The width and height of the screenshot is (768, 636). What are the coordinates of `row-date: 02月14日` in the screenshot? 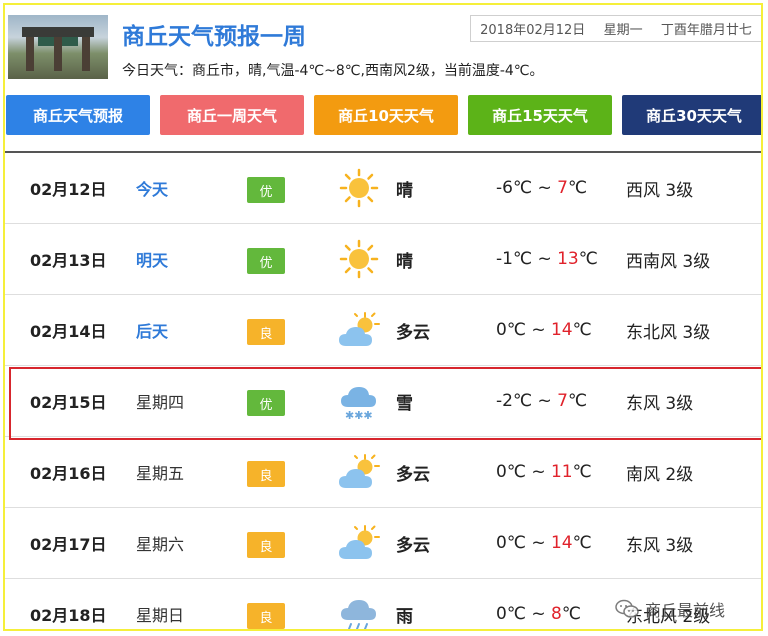 It's located at (68, 331).